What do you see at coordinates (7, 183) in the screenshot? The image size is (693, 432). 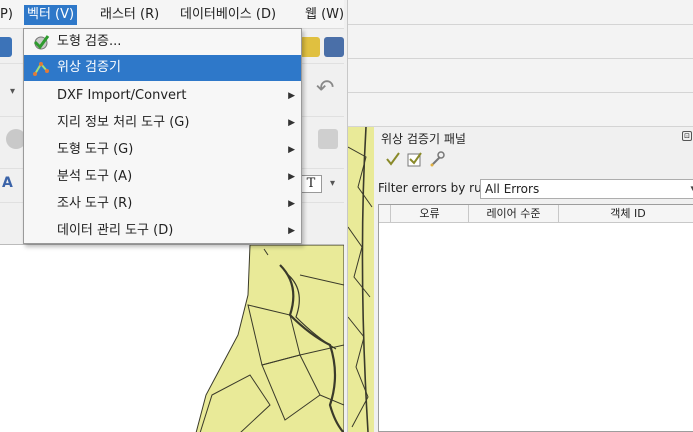 I see `label-tool-icon: A` at bounding box center [7, 183].